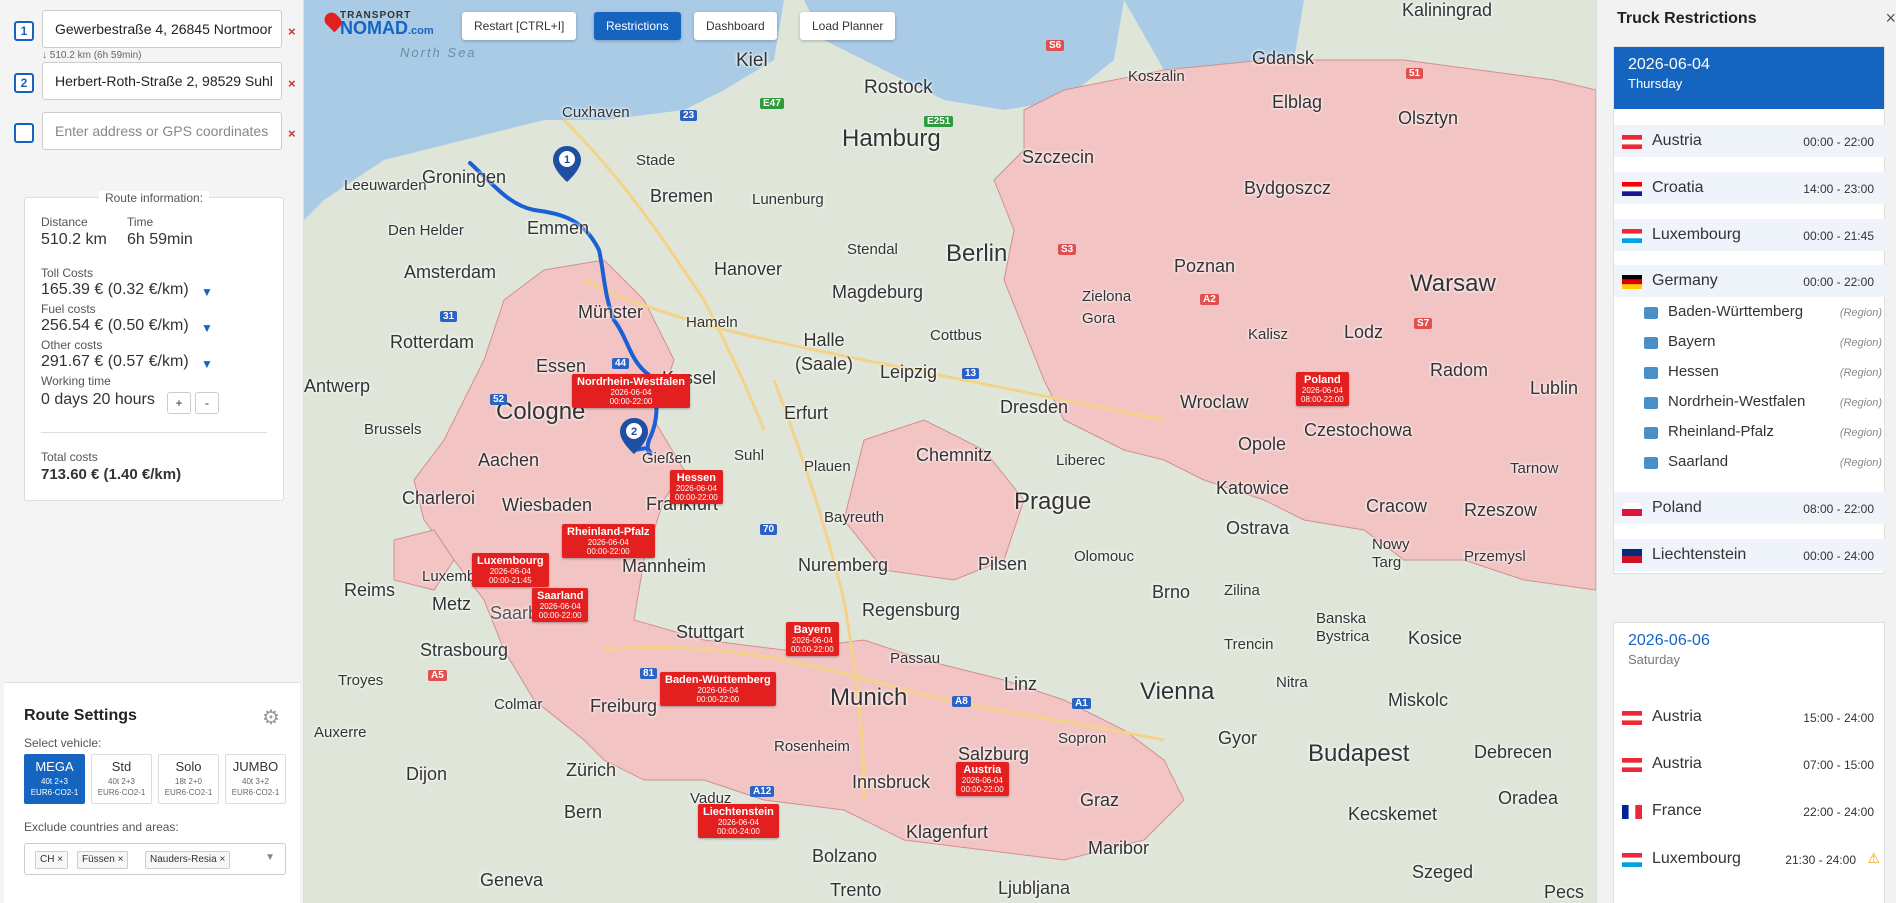  I want to click on city-label: Olomouc, so click(1104, 556).